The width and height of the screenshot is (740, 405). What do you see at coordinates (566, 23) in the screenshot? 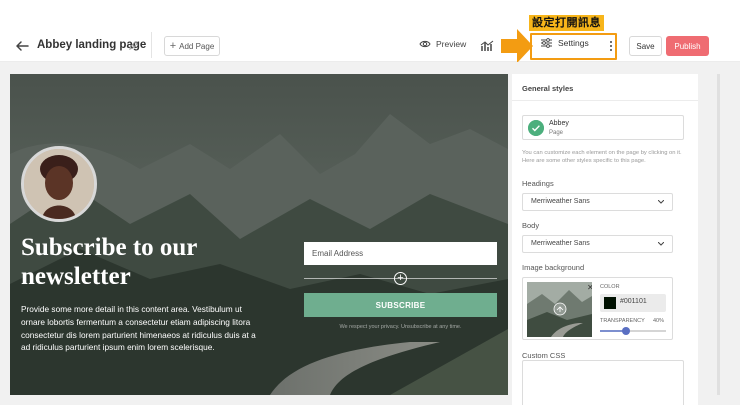
I see `annotation-label: 設定打開訊息` at bounding box center [566, 23].